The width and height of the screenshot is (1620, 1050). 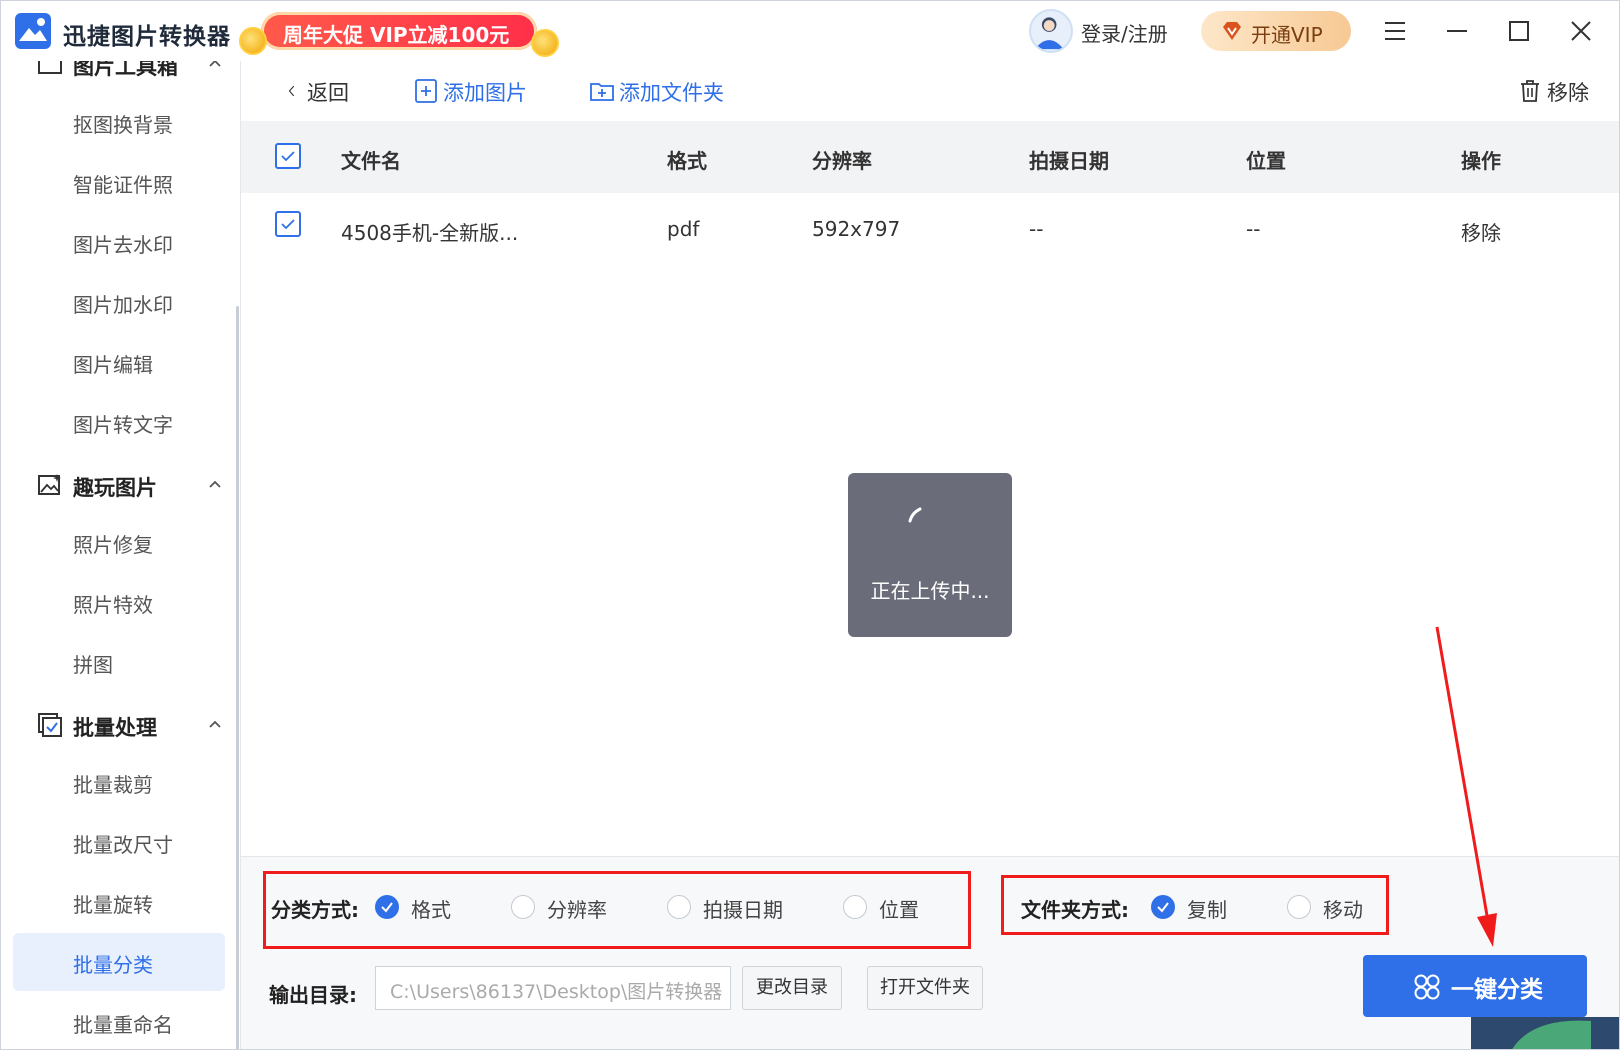 I want to click on add-folder-button: 添加文件夹, so click(x=674, y=91).